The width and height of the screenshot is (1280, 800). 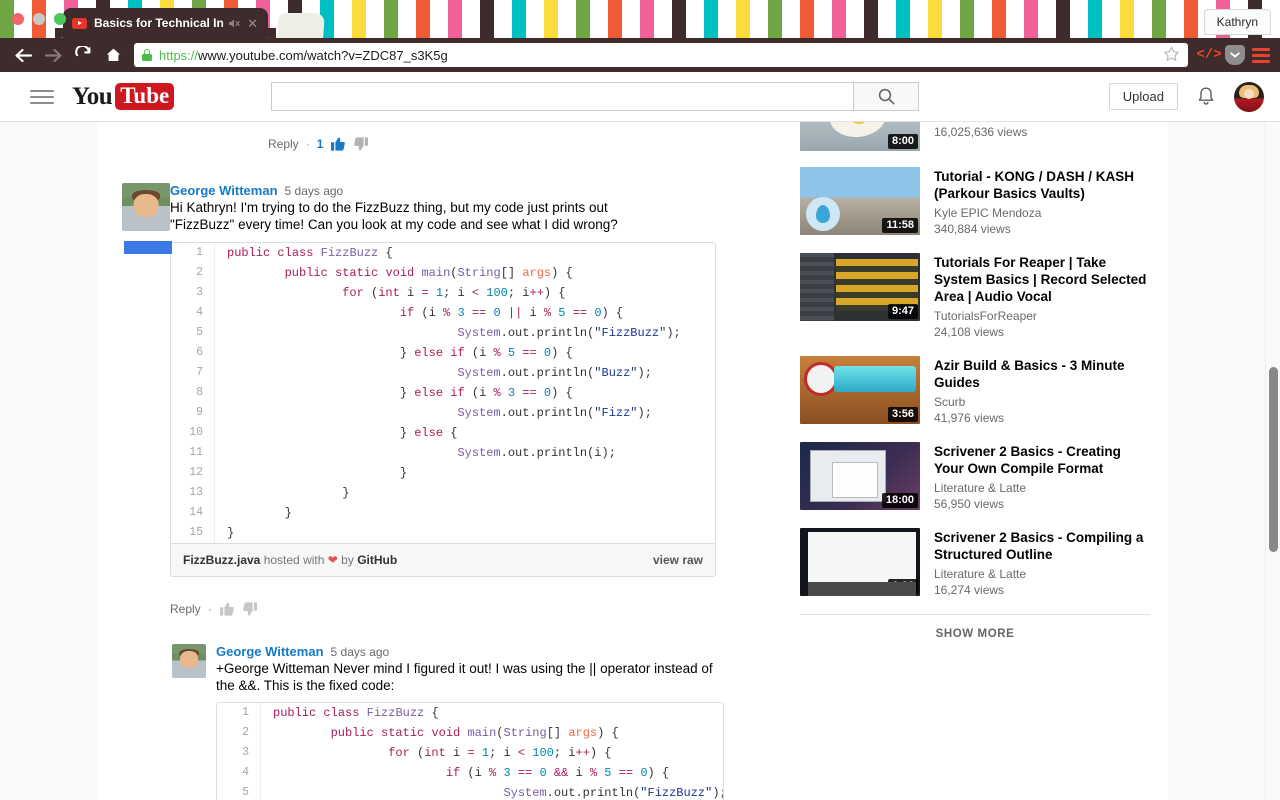 I want to click on video-channel: Kyle EPIC Mendoza, so click(x=1042, y=213).